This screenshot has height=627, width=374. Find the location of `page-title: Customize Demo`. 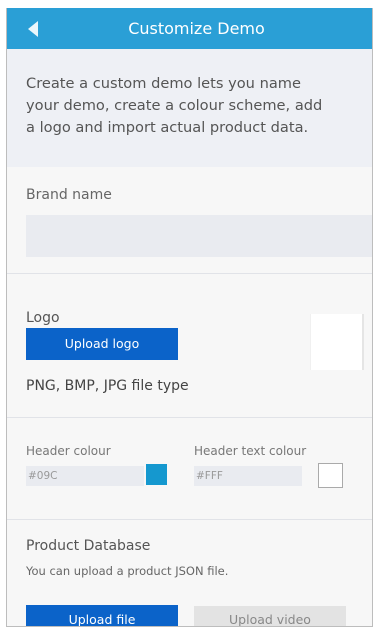

page-title: Customize Demo is located at coordinates (196, 28).